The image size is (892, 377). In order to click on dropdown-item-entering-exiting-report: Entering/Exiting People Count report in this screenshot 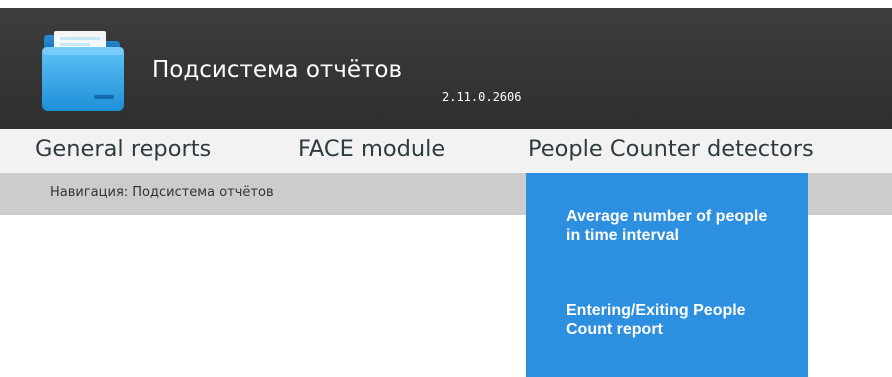, I will do `click(673, 320)`.